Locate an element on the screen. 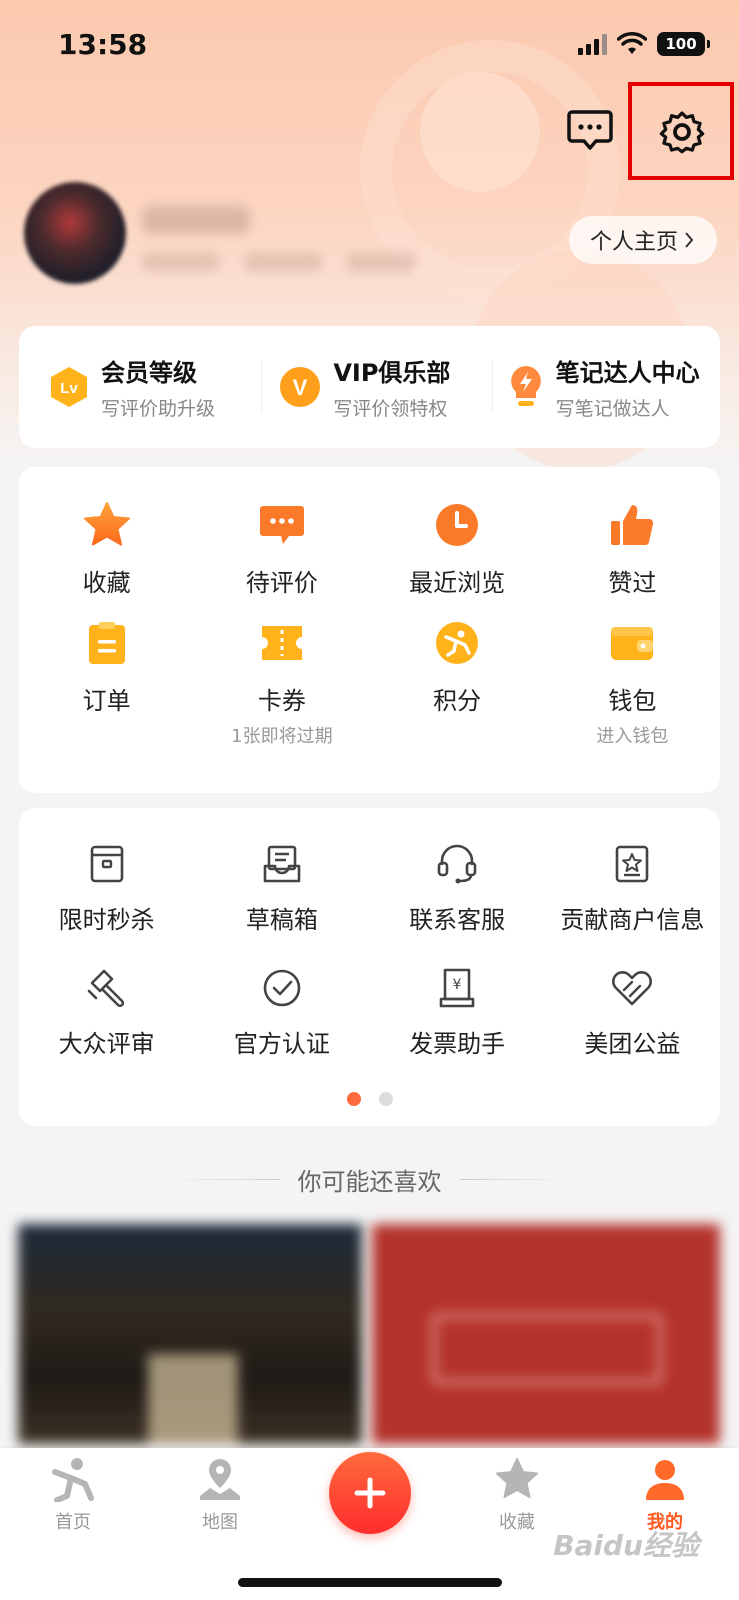  service-favorites: 收藏 is located at coordinates (106, 537).